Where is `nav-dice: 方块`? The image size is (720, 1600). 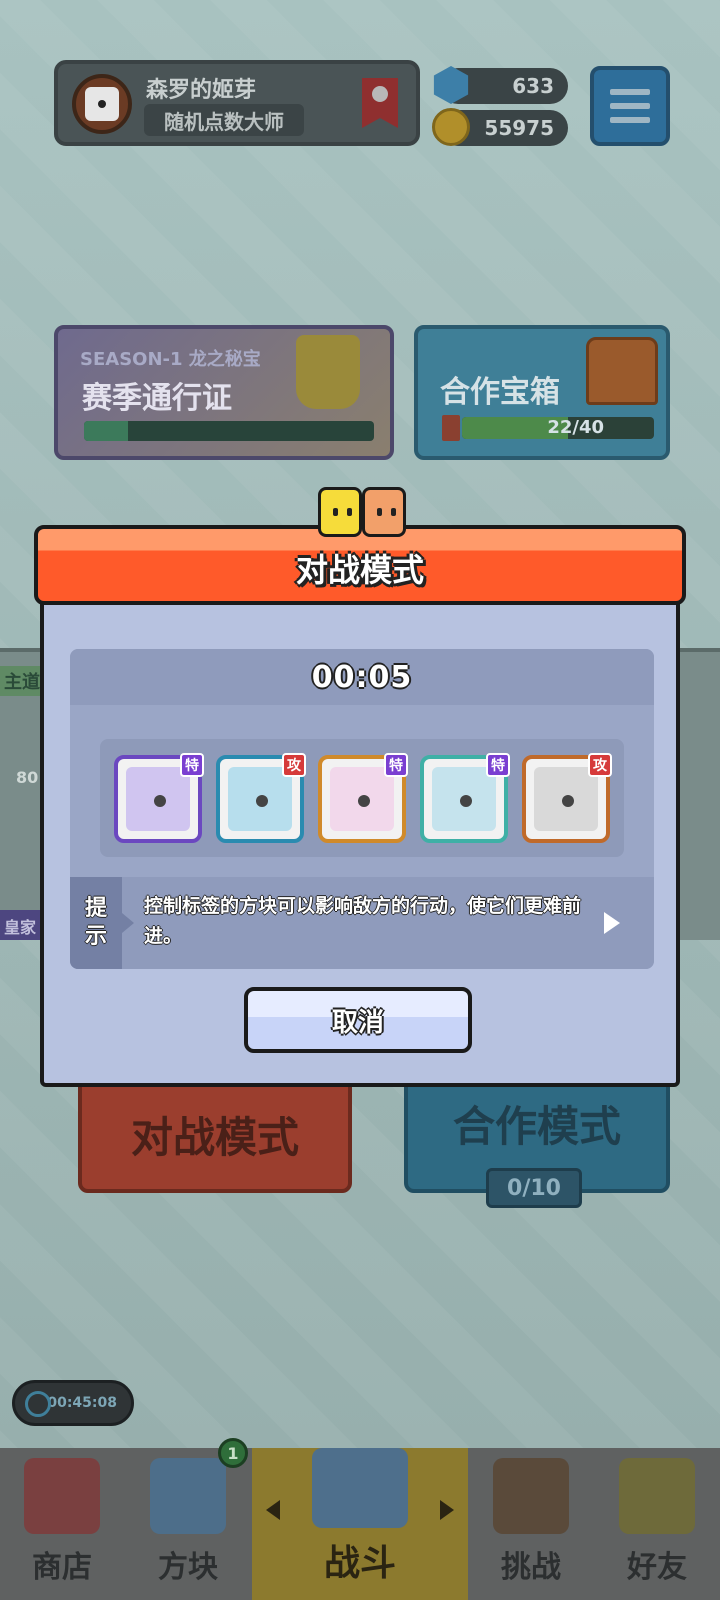
nav-dice: 方块 is located at coordinates (188, 1524).